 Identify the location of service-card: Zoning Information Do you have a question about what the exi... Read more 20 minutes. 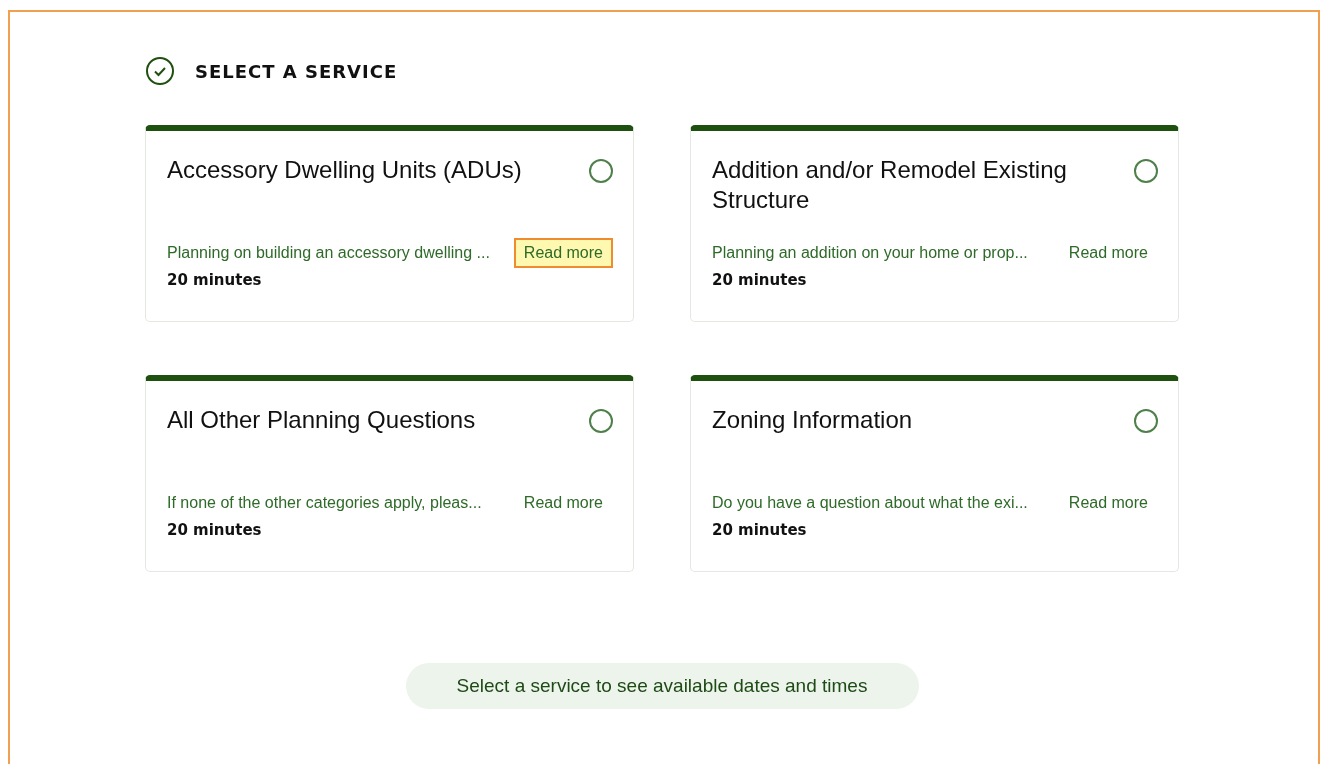
(934, 473).